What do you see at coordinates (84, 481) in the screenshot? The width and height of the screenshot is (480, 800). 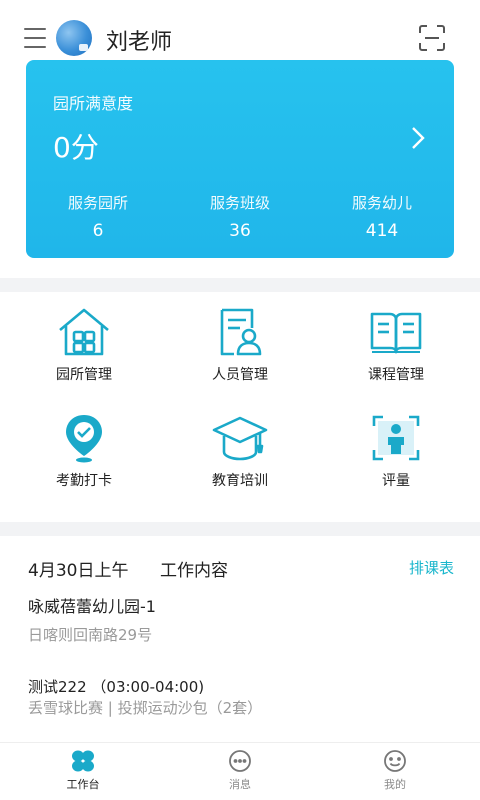 I see `feature-label: 考勤打卡` at bounding box center [84, 481].